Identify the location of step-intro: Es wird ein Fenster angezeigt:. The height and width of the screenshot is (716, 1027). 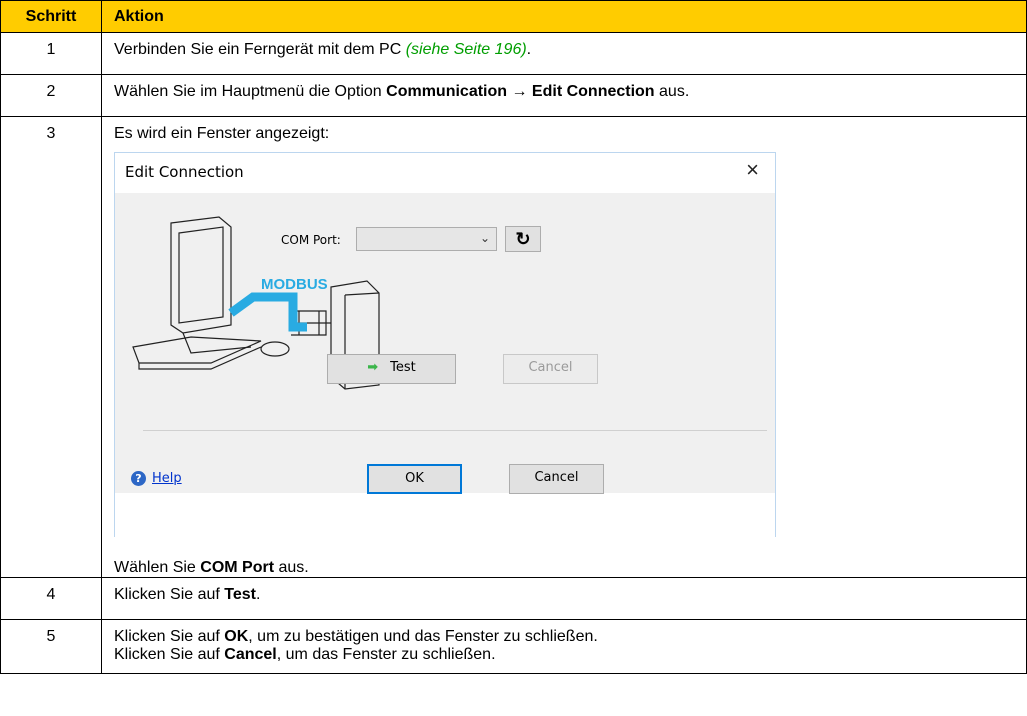
(222, 133).